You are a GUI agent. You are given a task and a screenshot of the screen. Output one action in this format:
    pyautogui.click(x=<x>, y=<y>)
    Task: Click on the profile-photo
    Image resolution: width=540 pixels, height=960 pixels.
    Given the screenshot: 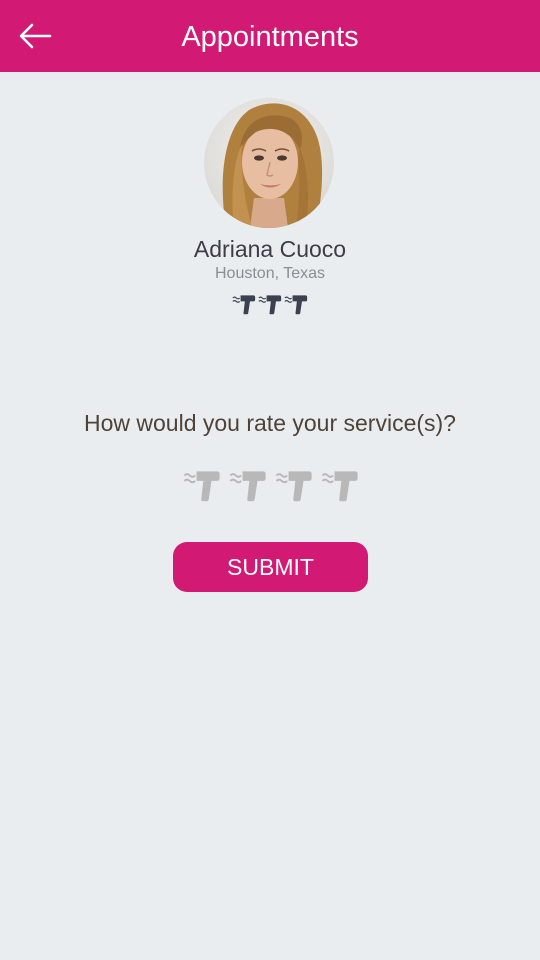 What is the action you would take?
    pyautogui.click(x=269, y=163)
    